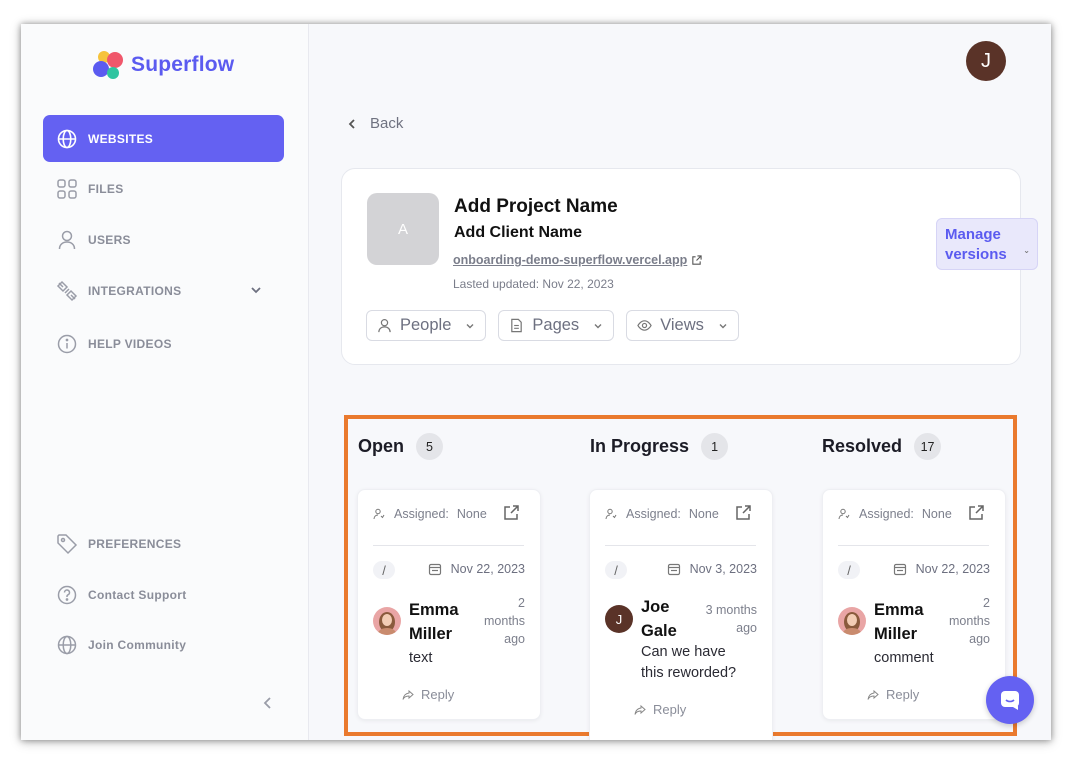  I want to click on brand-logo: Superflow, so click(162, 65).